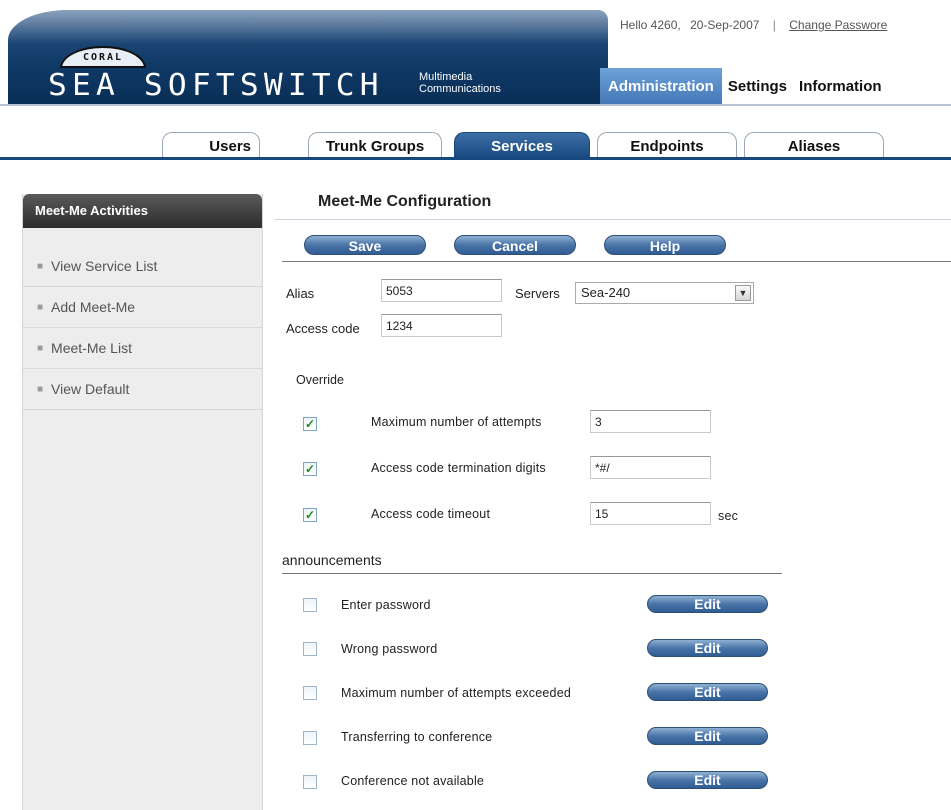 Image resolution: width=951 pixels, height=810 pixels. What do you see at coordinates (142, 307) in the screenshot?
I see `sidebar-item-add-meet-me: ■ Add Meet-Me` at bounding box center [142, 307].